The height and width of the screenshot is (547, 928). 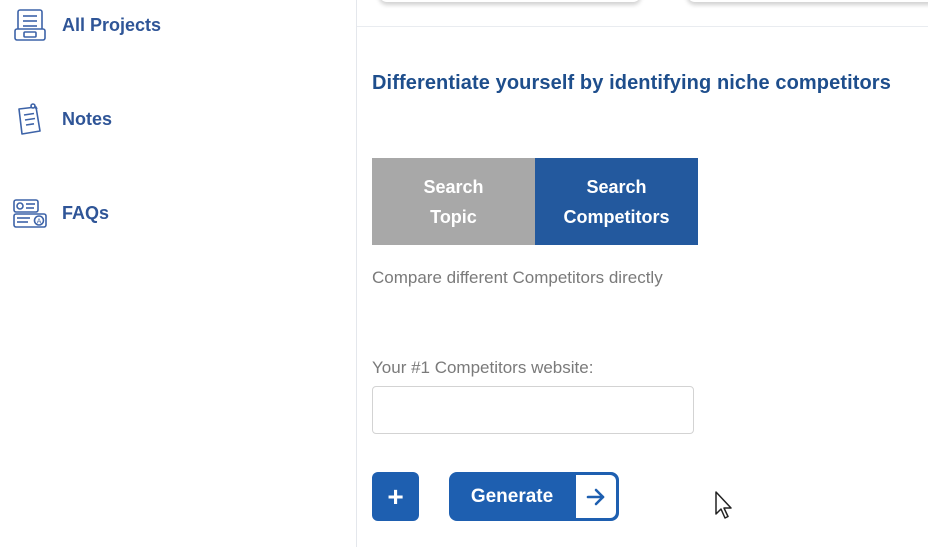 I want to click on divider, so click(x=642, y=26).